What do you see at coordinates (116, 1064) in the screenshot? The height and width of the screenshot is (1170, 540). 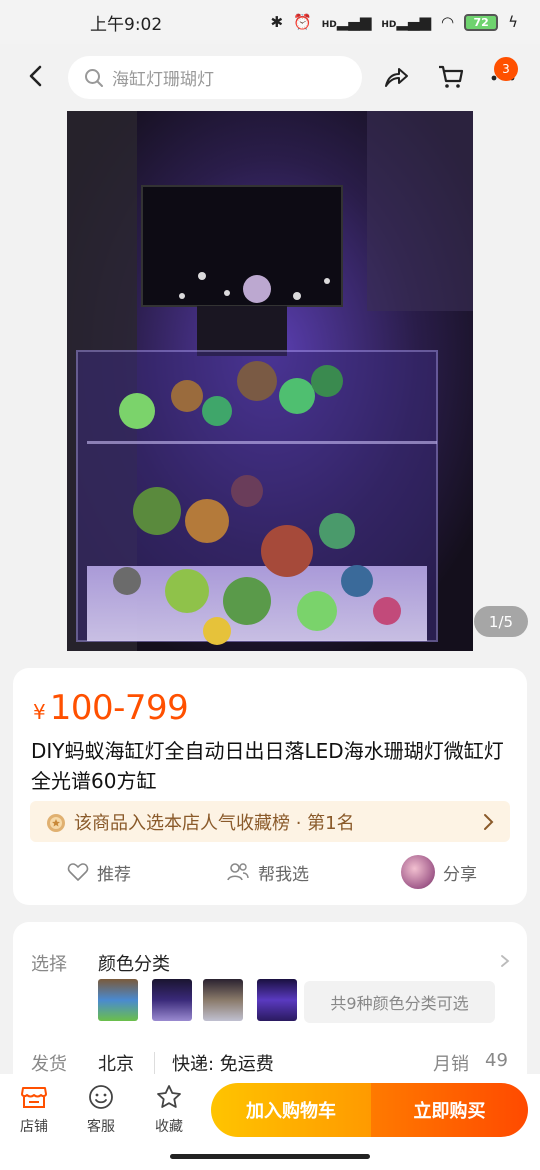 I see `ship-from: 北京` at bounding box center [116, 1064].